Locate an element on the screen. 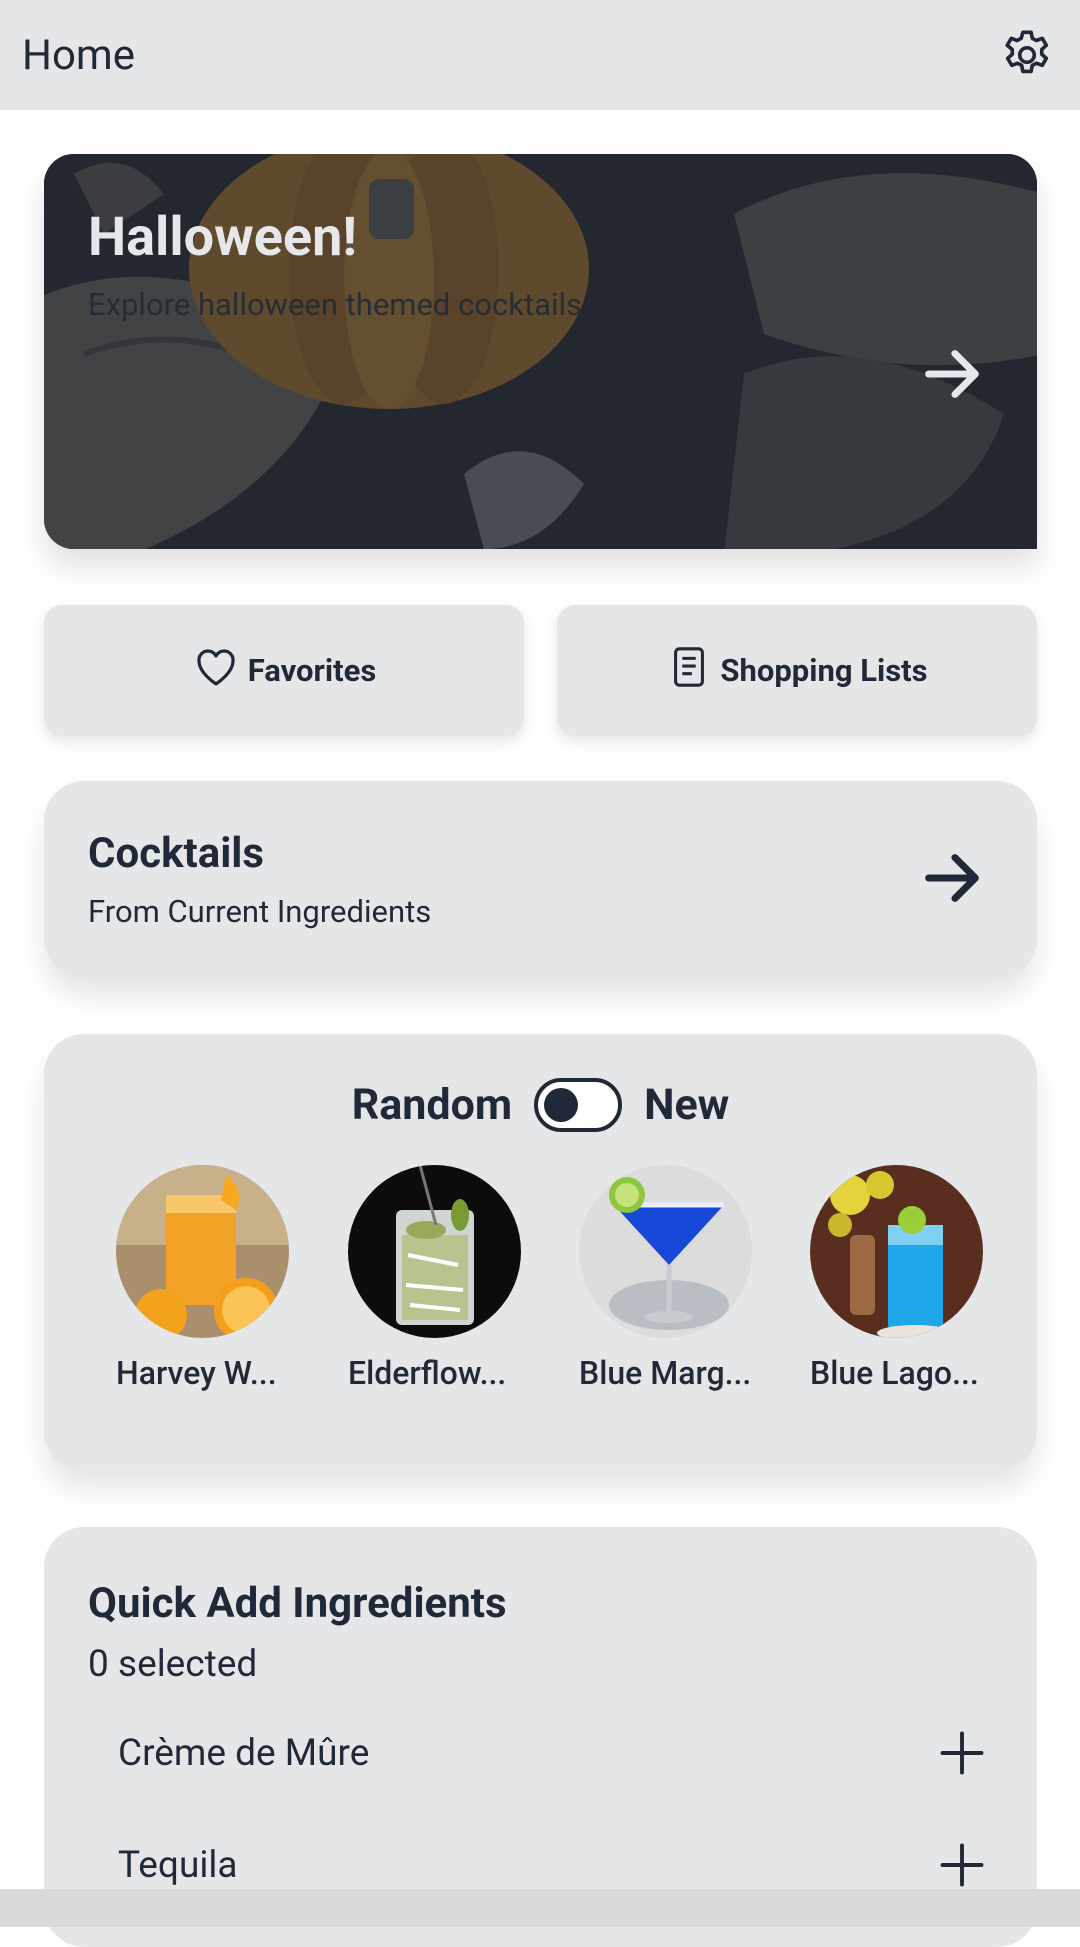  random-new-switch is located at coordinates (578, 1105).